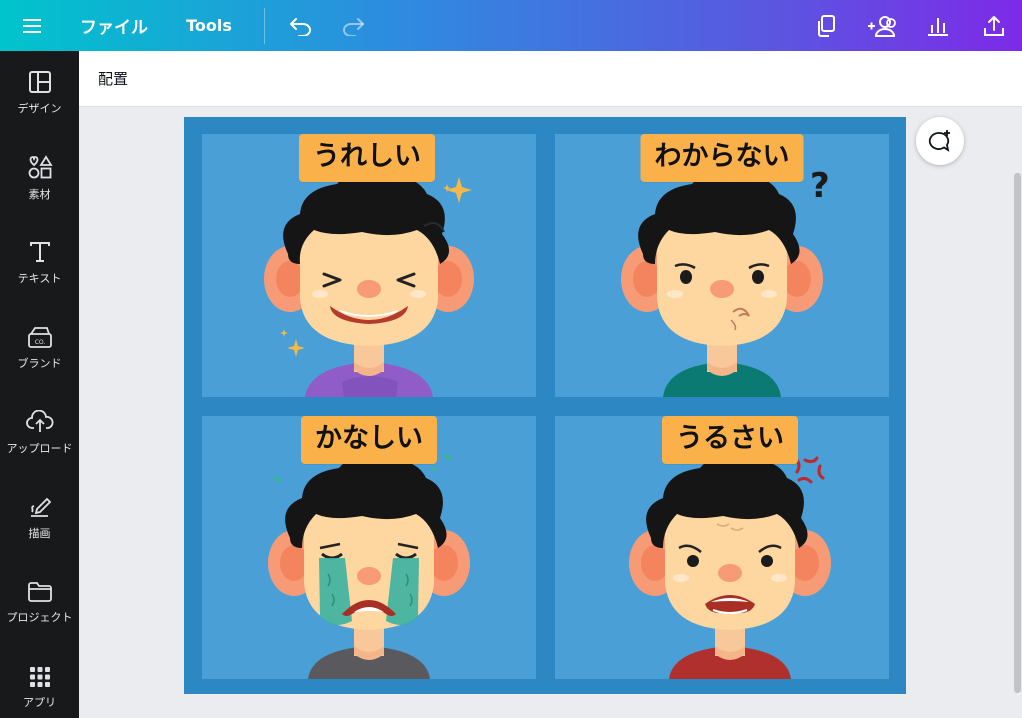 The height and width of the screenshot is (718, 1022). I want to click on redo-icon, so click(353, 26).